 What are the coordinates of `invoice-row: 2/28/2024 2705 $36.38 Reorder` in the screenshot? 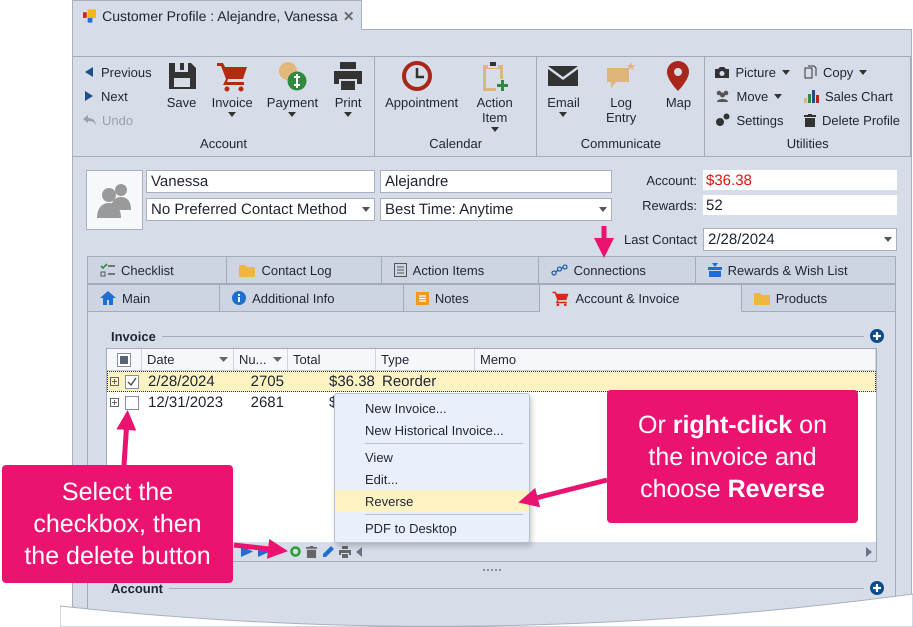 It's located at (491, 381).